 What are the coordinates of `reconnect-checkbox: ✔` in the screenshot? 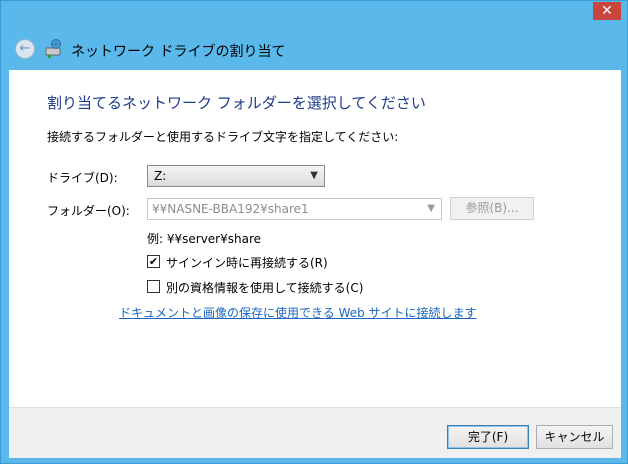 It's located at (153, 261).